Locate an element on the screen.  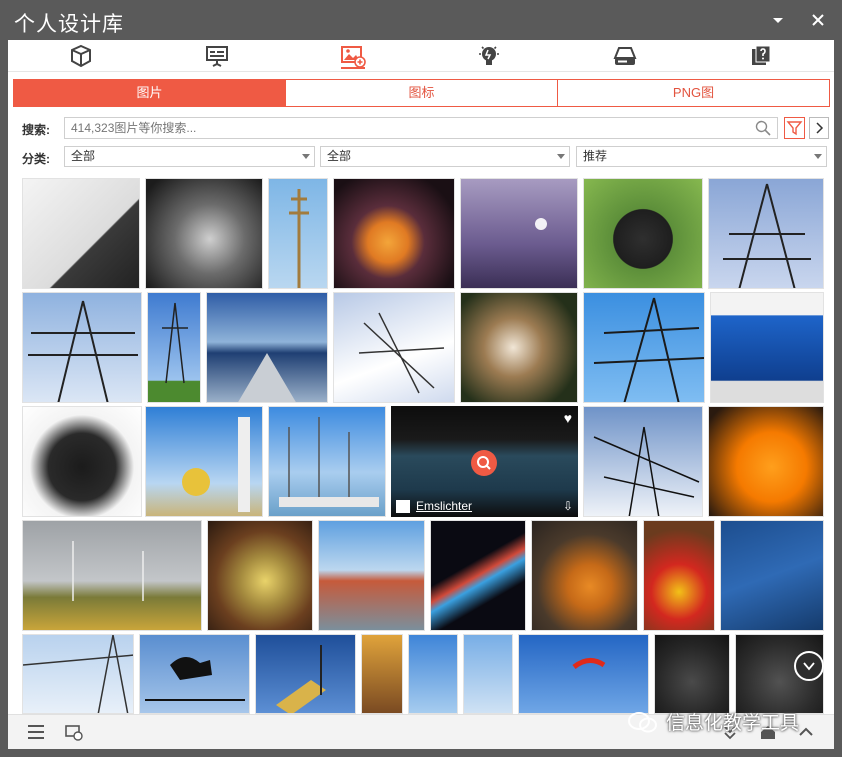
pin-dropdown-button is located at coordinates (778, 20).